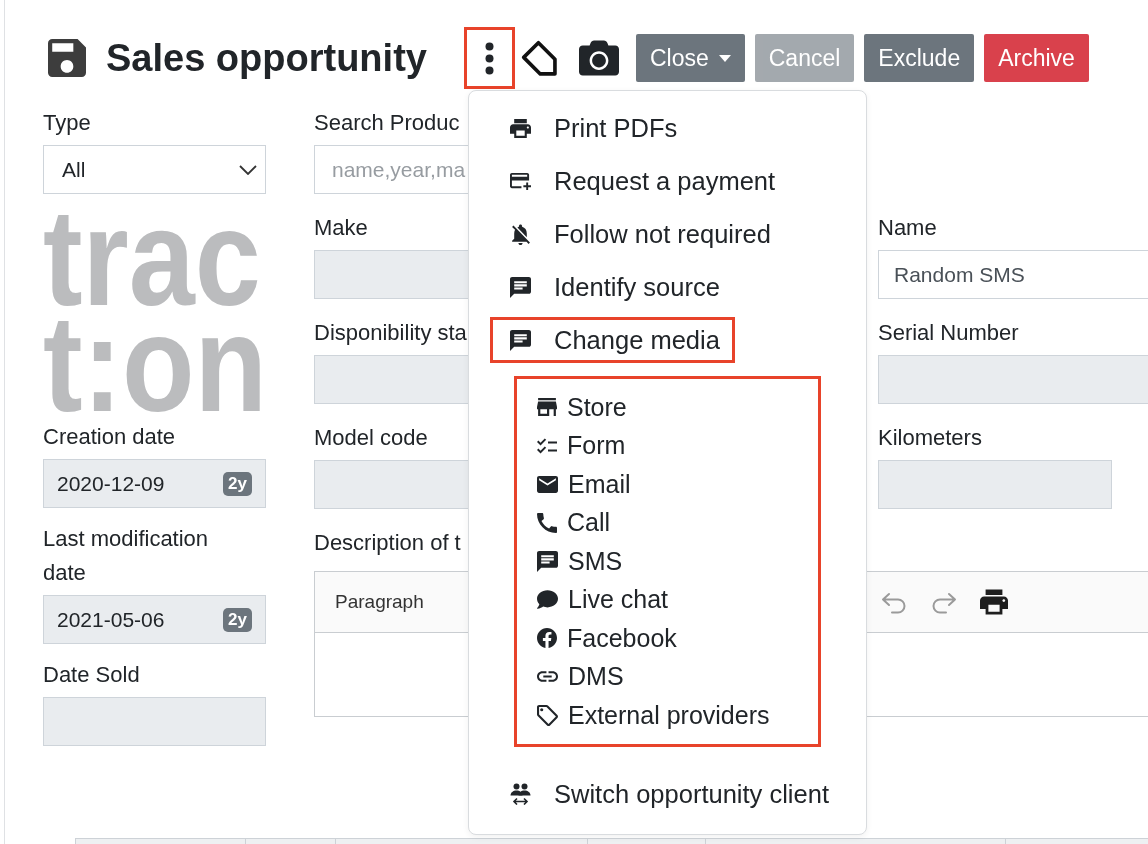 The image size is (1148, 844). I want to click on submenu-item: DMS, so click(570, 676).